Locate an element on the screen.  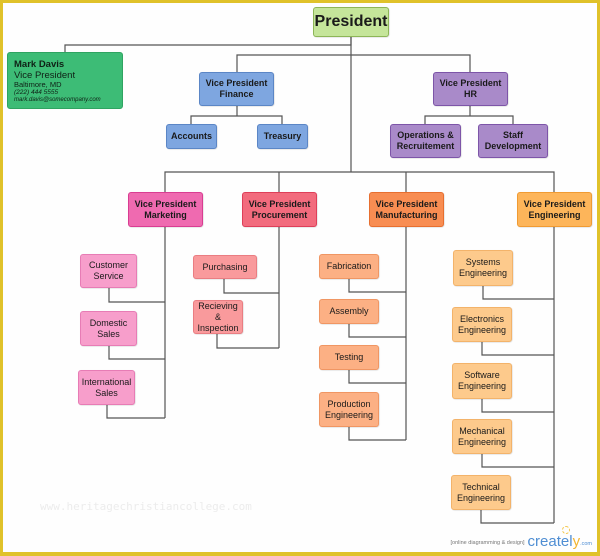
node-operations-recruitement: Operations & Recruitement is located at coordinates (425, 141).